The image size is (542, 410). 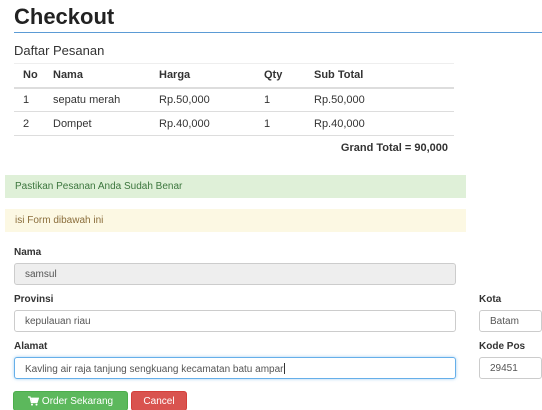 What do you see at coordinates (202, 123) in the screenshot?
I see `cell-harga: Rp.40,000` at bounding box center [202, 123].